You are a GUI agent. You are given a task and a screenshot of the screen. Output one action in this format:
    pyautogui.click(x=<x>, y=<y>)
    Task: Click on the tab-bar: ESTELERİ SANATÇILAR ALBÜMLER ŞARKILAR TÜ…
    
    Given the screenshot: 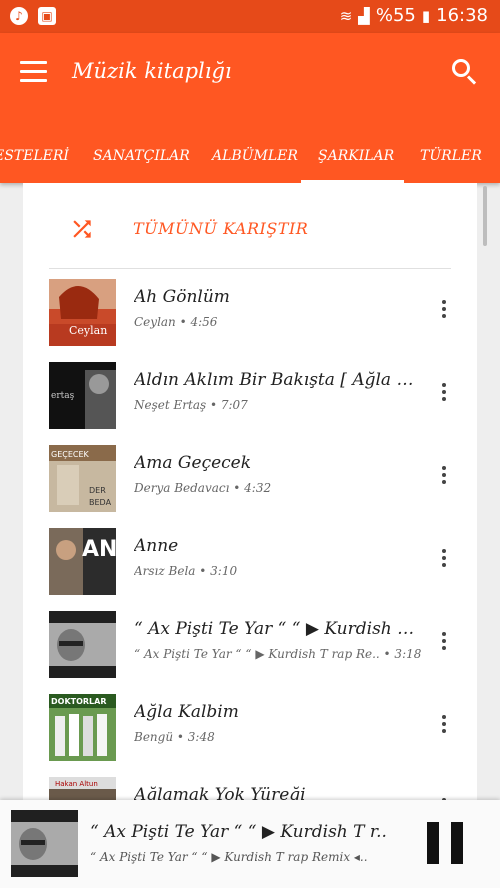 What is the action you would take?
    pyautogui.click(x=250, y=159)
    